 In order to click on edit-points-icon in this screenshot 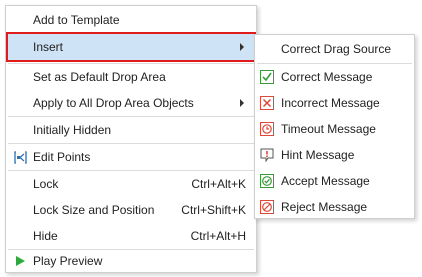, I will do `click(20, 157)`.